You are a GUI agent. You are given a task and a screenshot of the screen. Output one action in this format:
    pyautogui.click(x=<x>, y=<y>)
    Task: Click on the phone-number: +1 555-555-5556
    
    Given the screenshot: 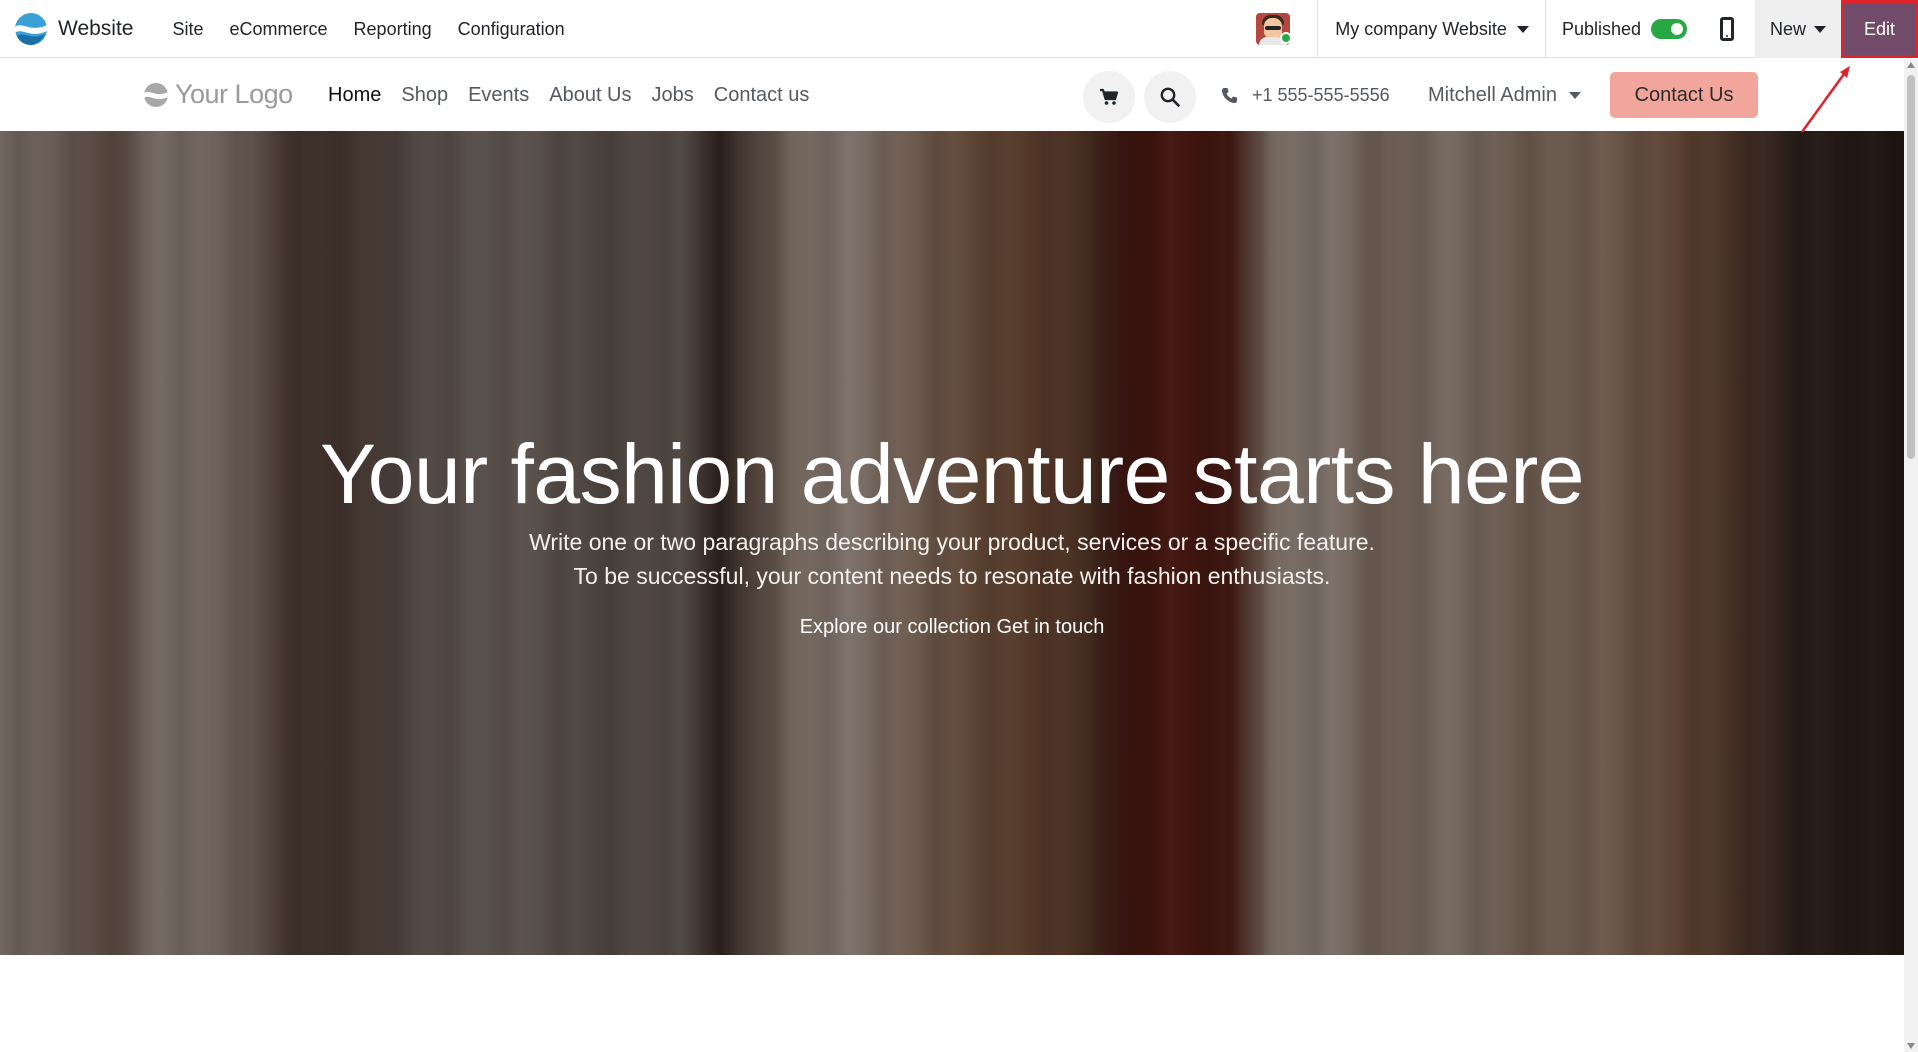 What is the action you would take?
    pyautogui.click(x=1321, y=94)
    